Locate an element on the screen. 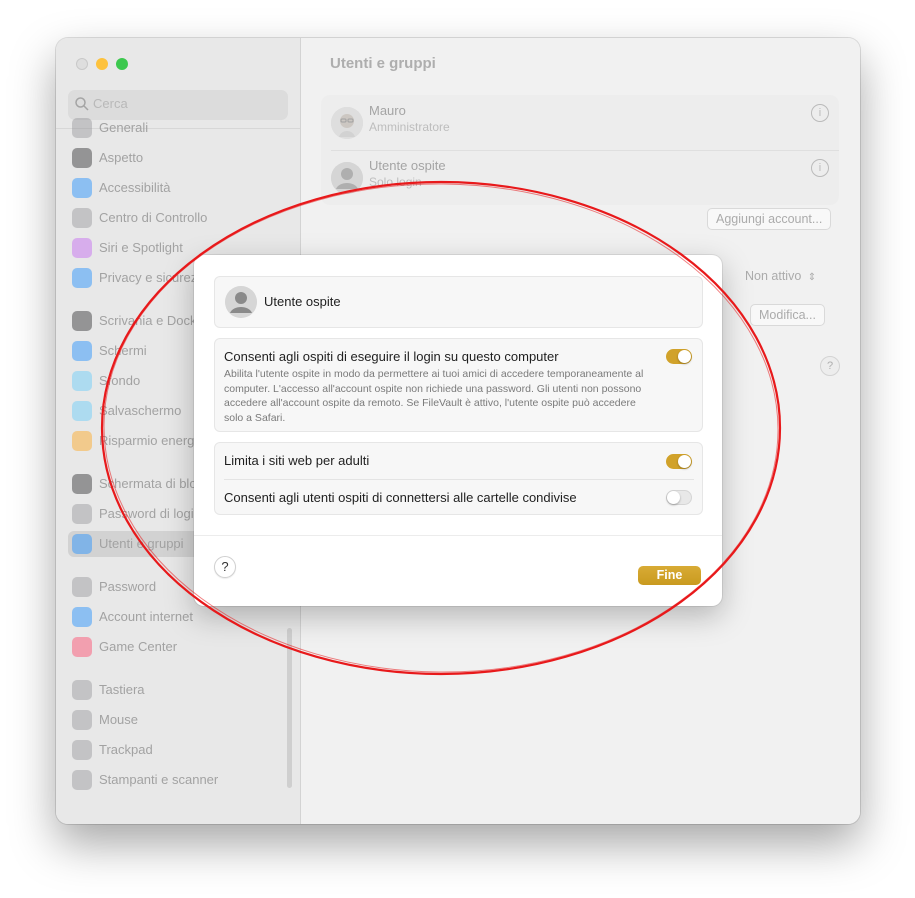  allow-guest-toggle is located at coordinates (679, 356).